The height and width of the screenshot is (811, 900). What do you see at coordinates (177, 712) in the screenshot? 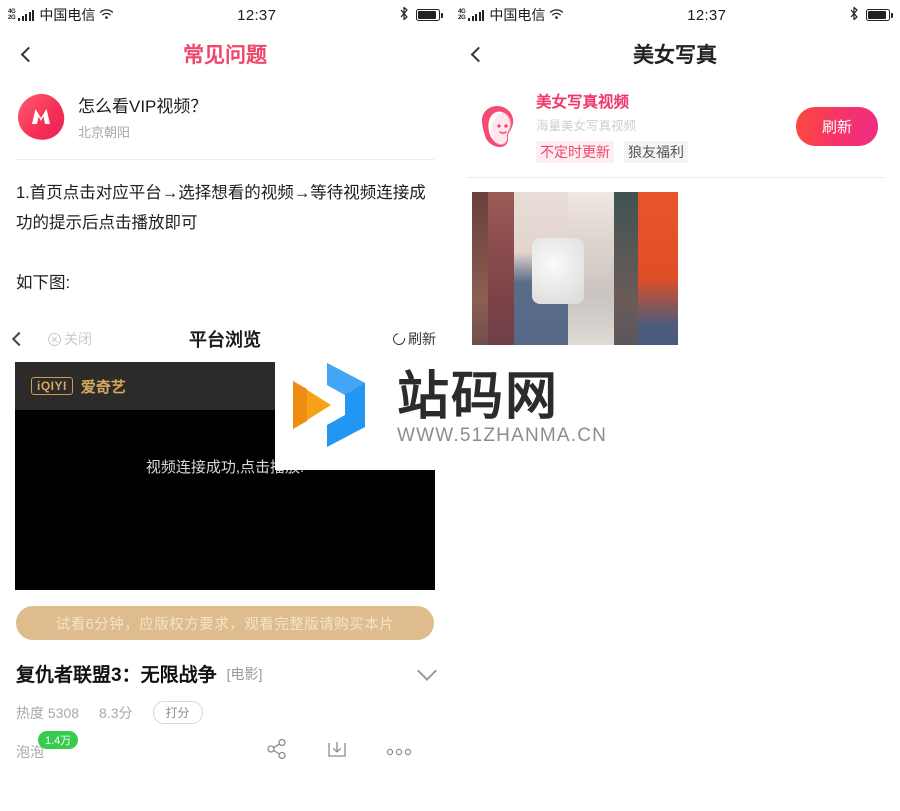
I see `rate-button: 打分` at bounding box center [177, 712].